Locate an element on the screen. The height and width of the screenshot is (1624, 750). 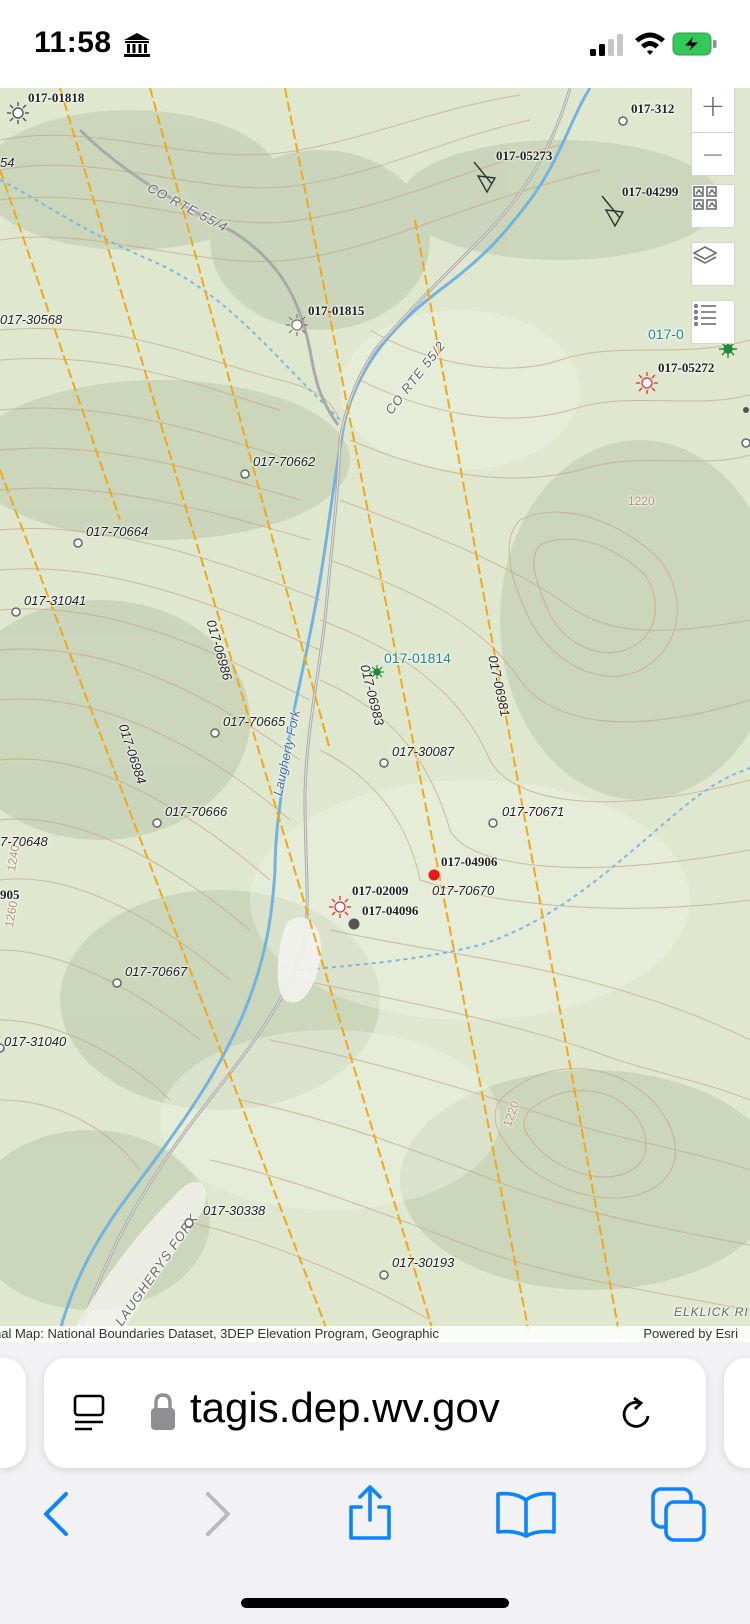
legend-button is located at coordinates (713, 322).